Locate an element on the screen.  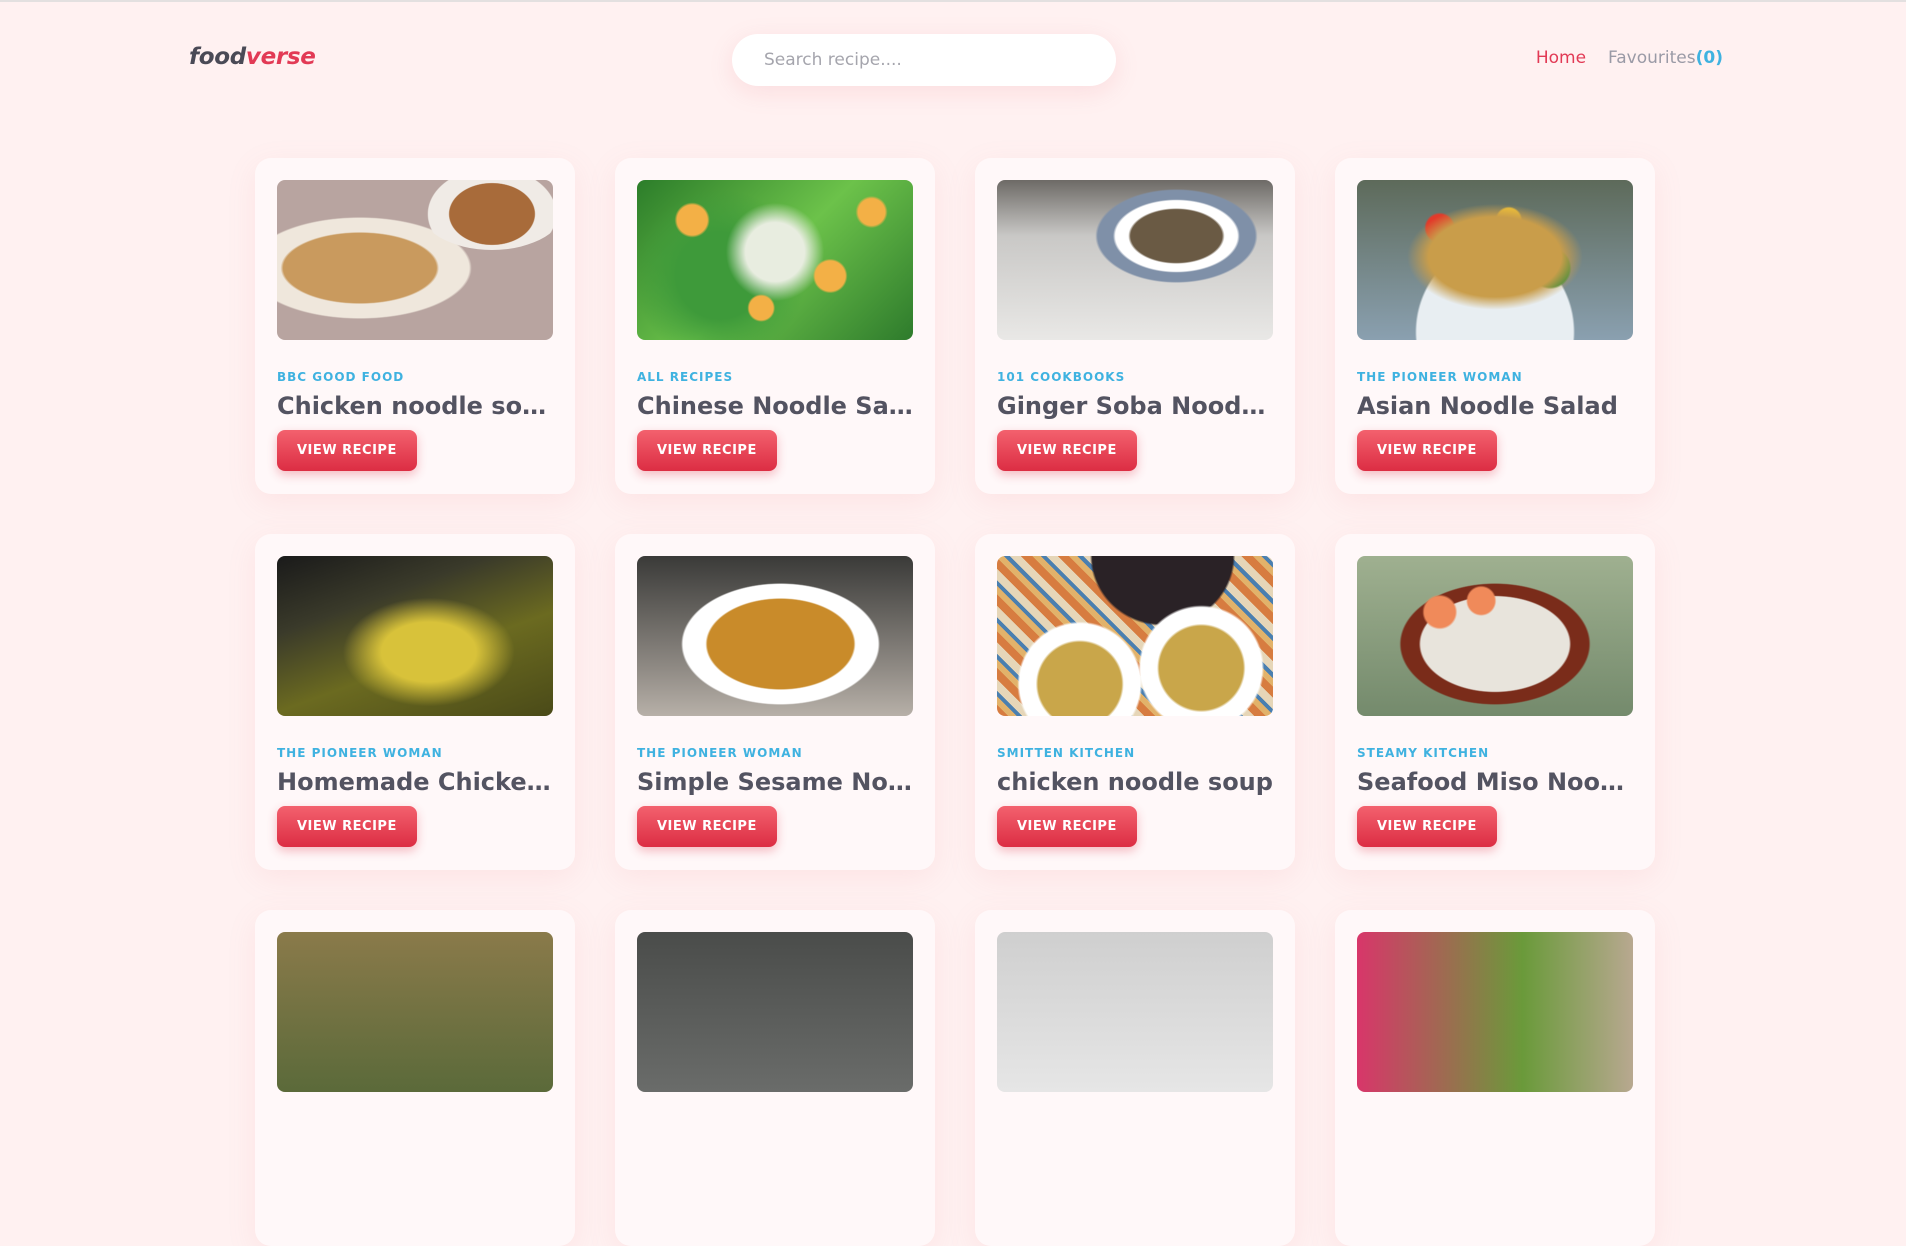
recipe-publisher: BBC GOOD FOOD is located at coordinates (341, 377).